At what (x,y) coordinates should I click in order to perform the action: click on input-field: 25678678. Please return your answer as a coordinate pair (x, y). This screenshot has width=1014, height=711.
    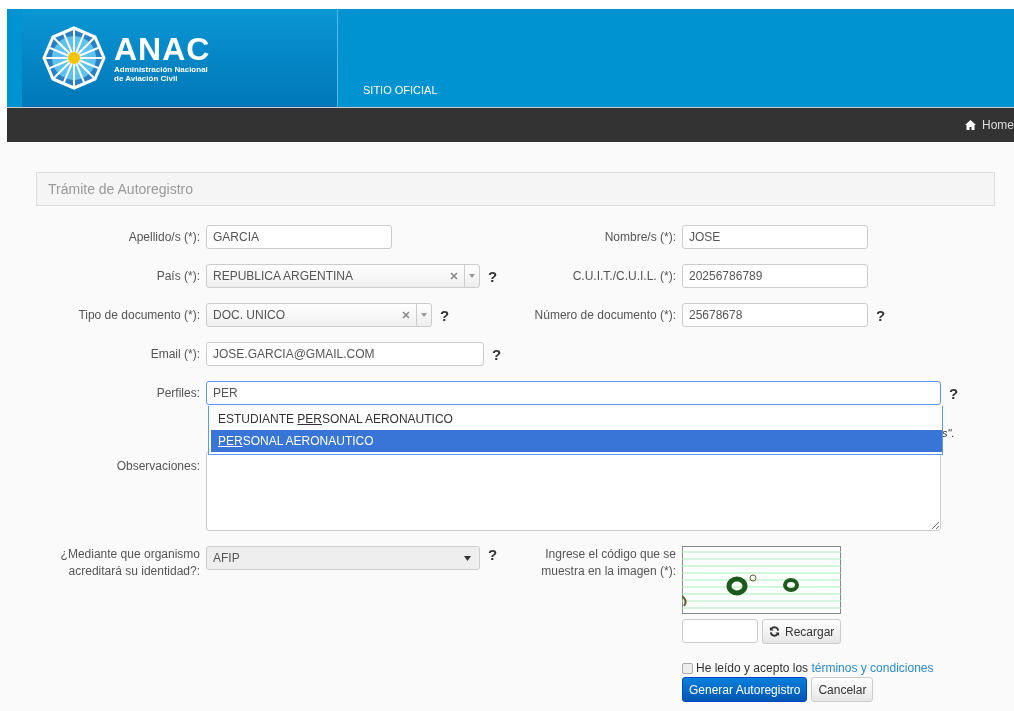
    Looking at the image, I should click on (775, 315).